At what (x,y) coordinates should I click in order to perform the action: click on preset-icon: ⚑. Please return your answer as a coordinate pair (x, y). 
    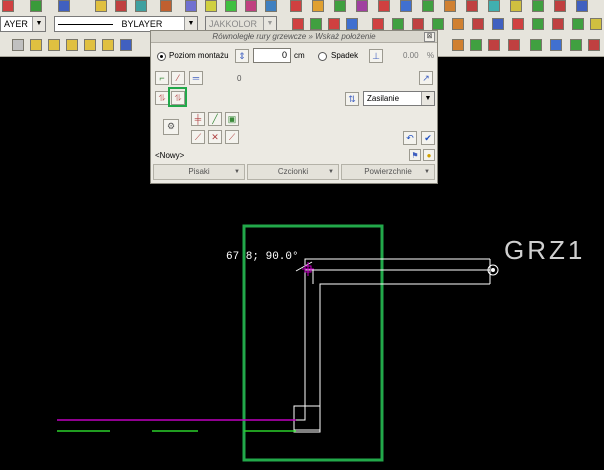
    Looking at the image, I should click on (415, 155).